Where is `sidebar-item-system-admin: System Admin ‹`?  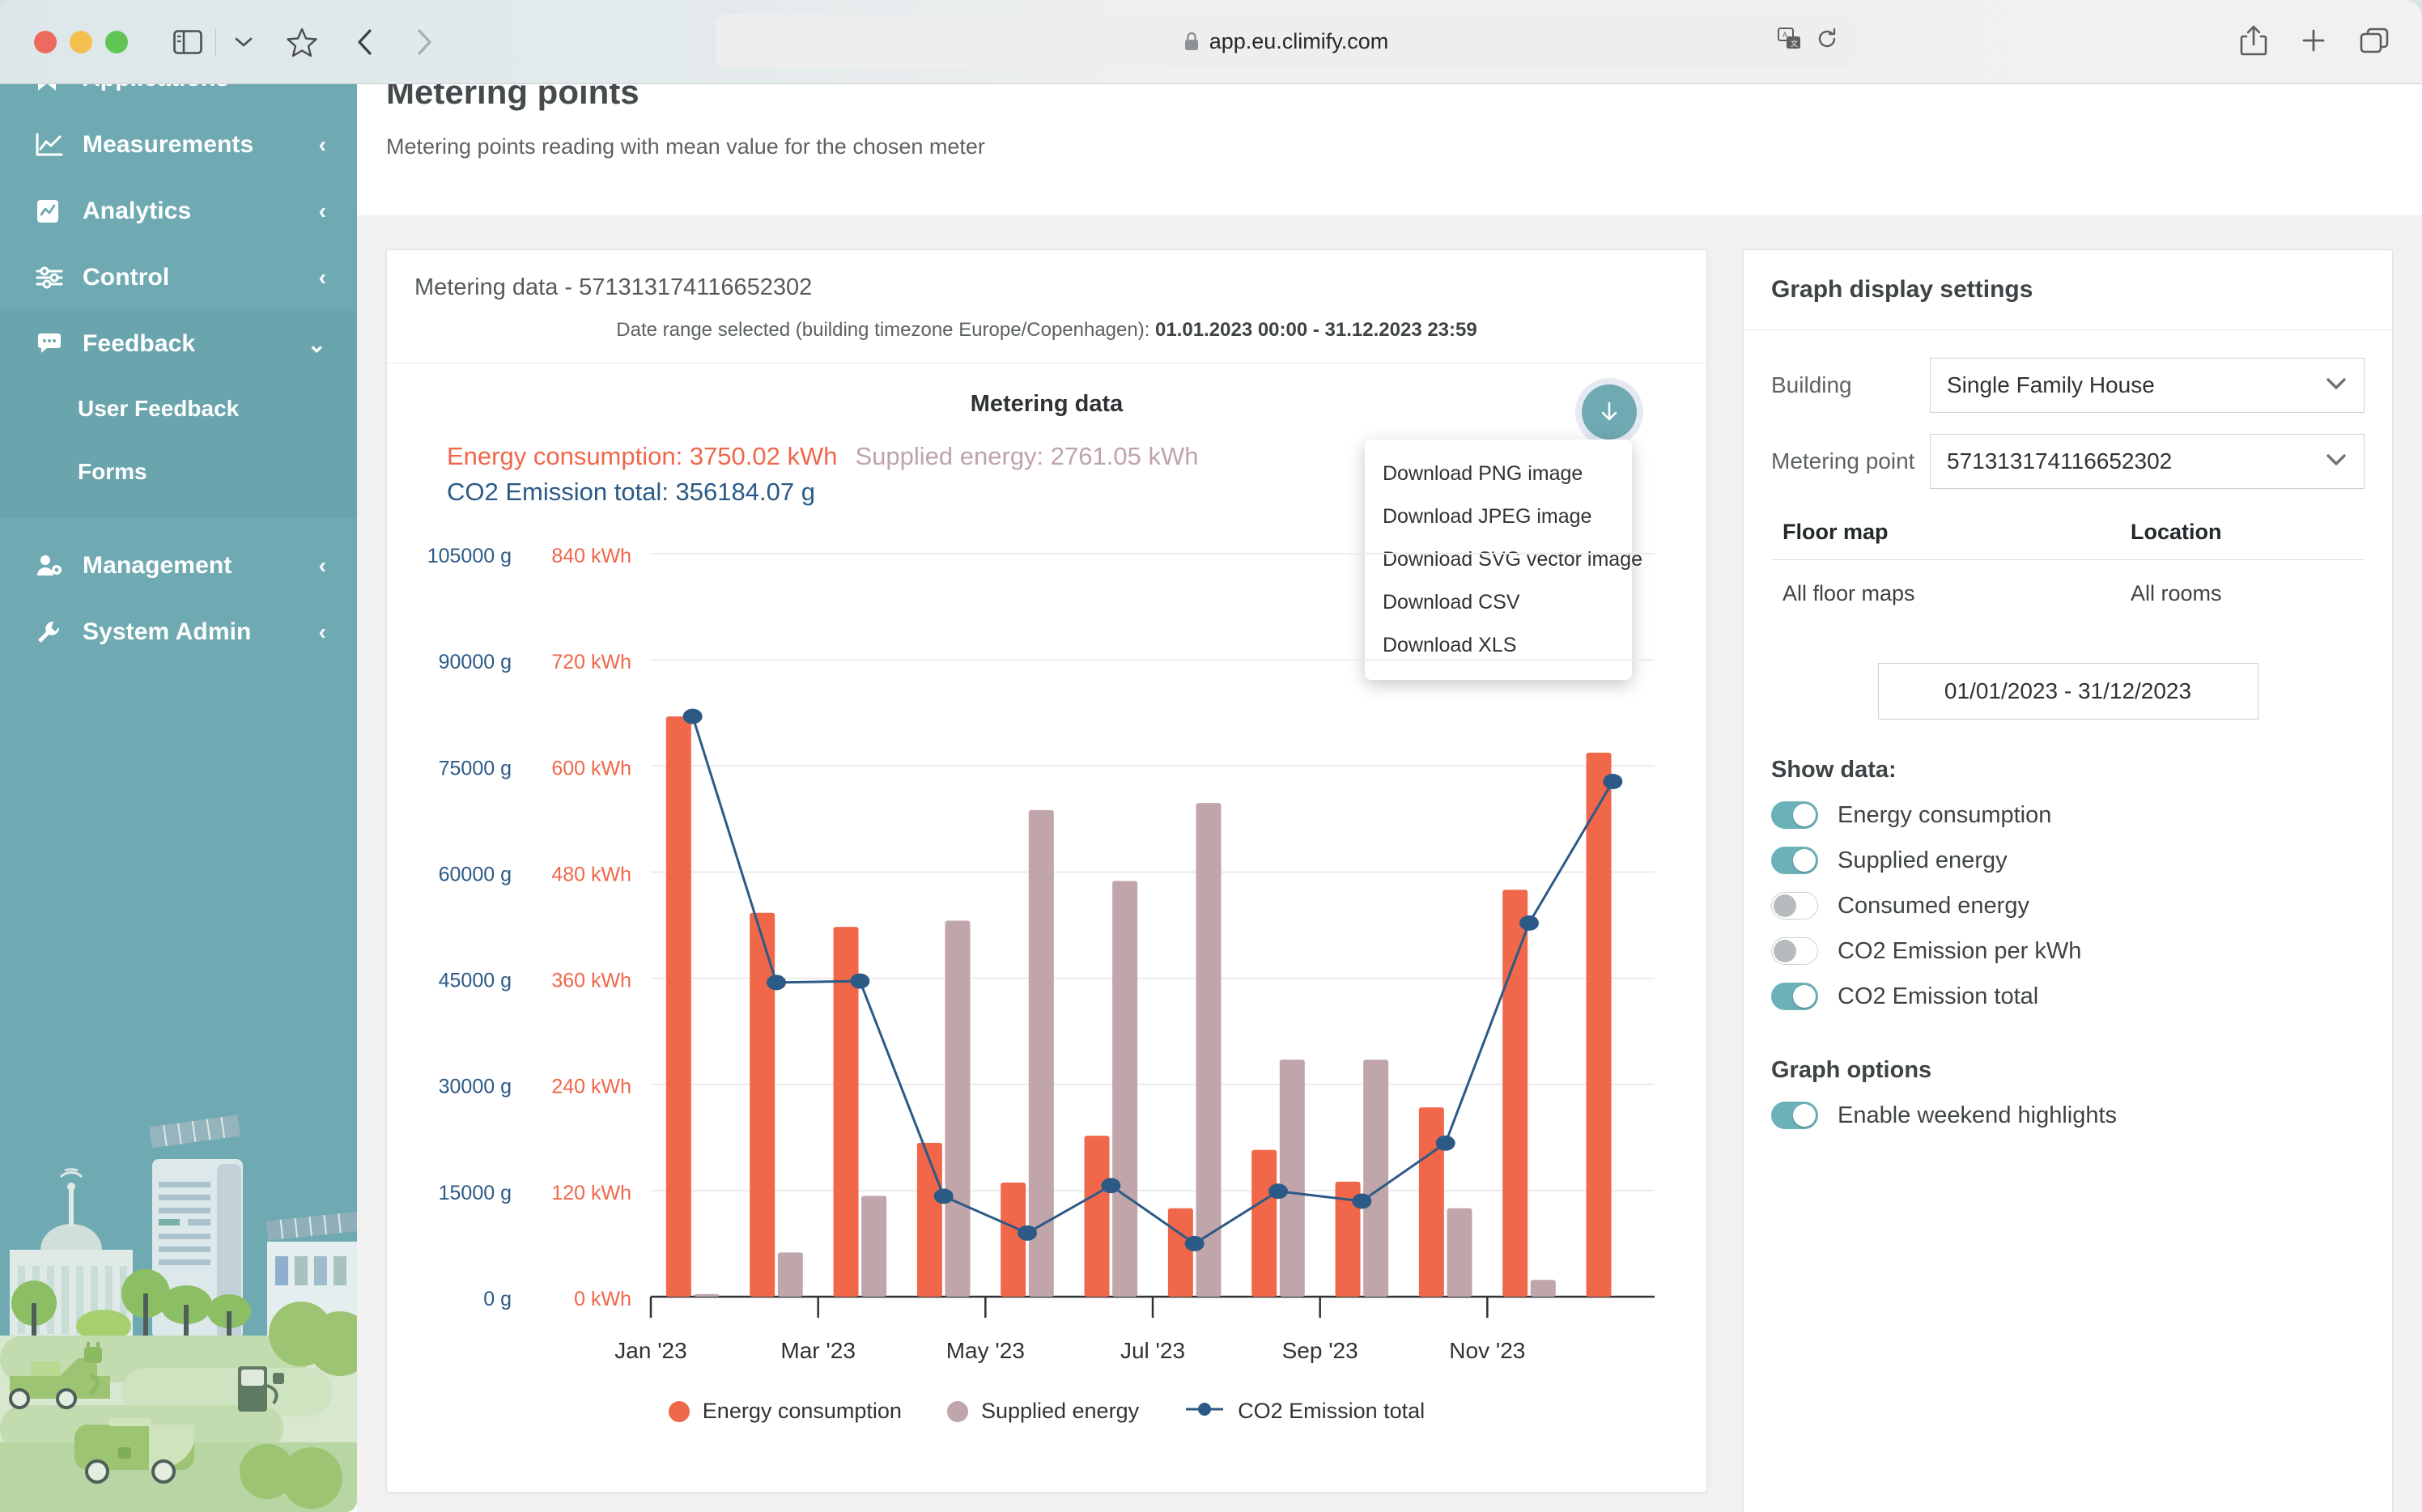
sidebar-item-system-admin: System Admin ‹ is located at coordinates (178, 632).